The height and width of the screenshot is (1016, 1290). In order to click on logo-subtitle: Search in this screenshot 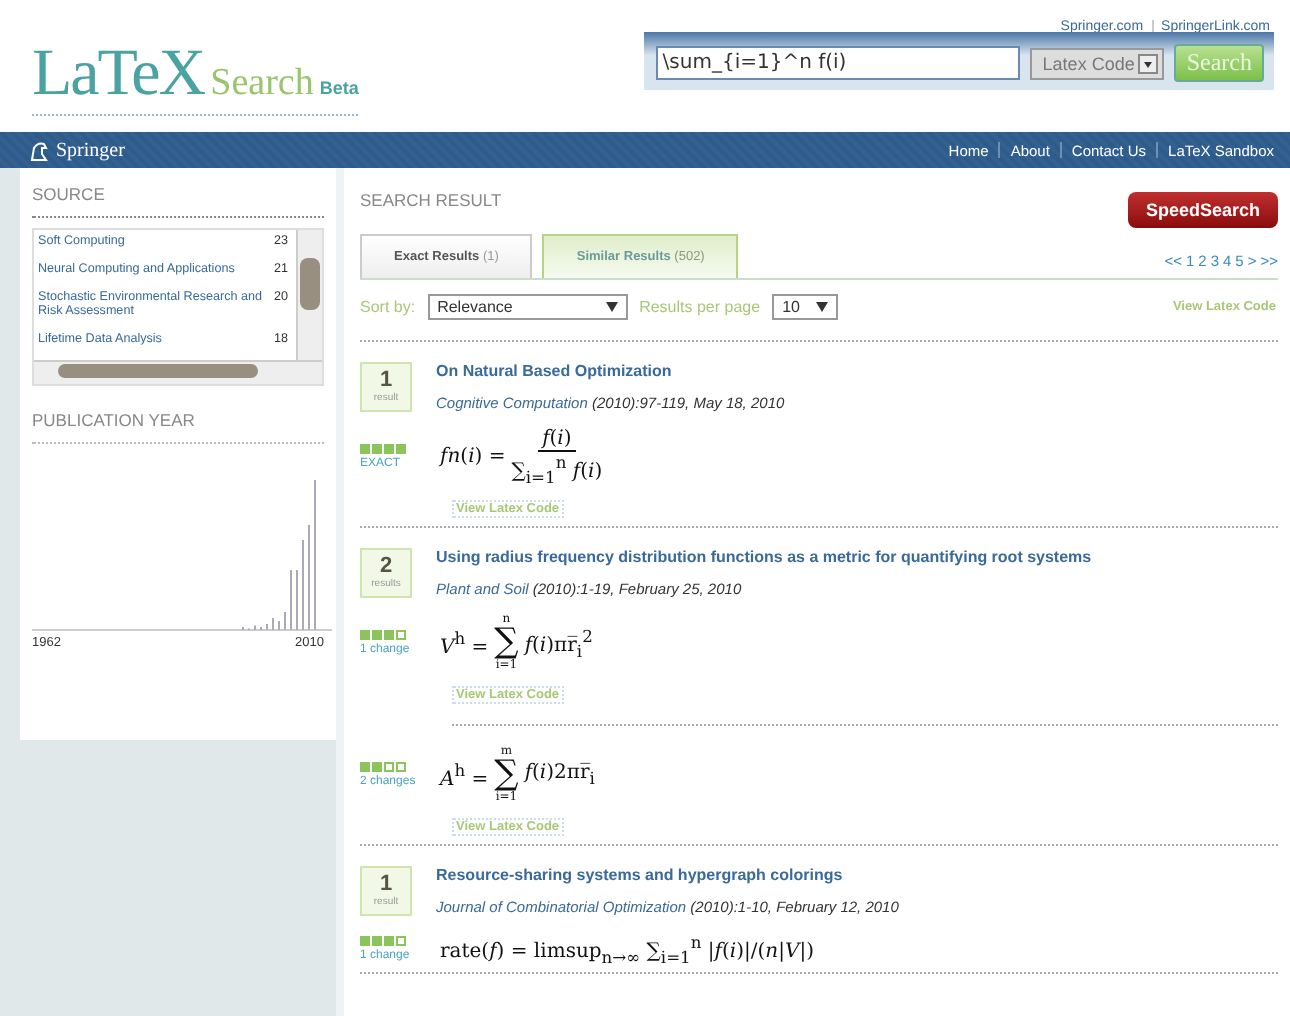, I will do `click(262, 84)`.